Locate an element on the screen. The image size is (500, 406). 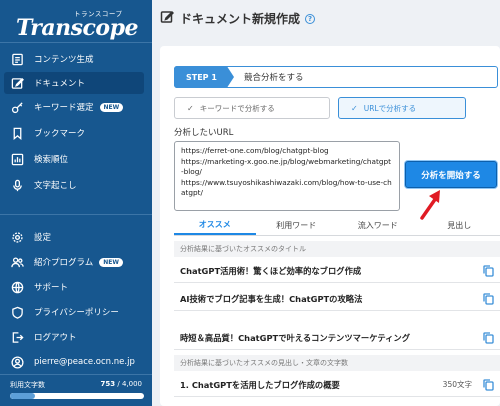
sidebar-item-transcription: 文字起こし is located at coordinates (74, 185).